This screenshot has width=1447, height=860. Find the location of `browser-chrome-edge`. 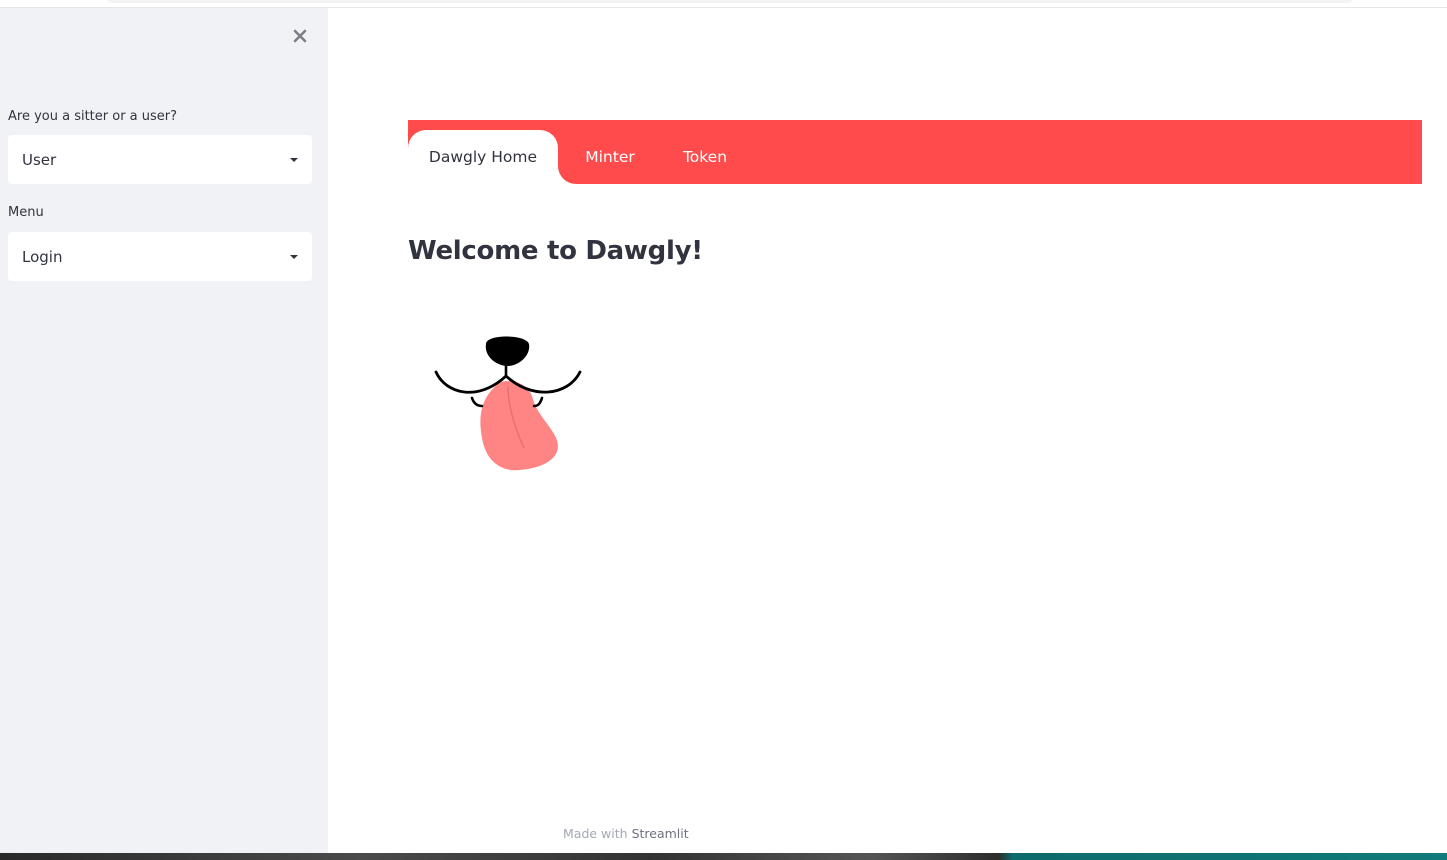

browser-chrome-edge is located at coordinates (723, 4).